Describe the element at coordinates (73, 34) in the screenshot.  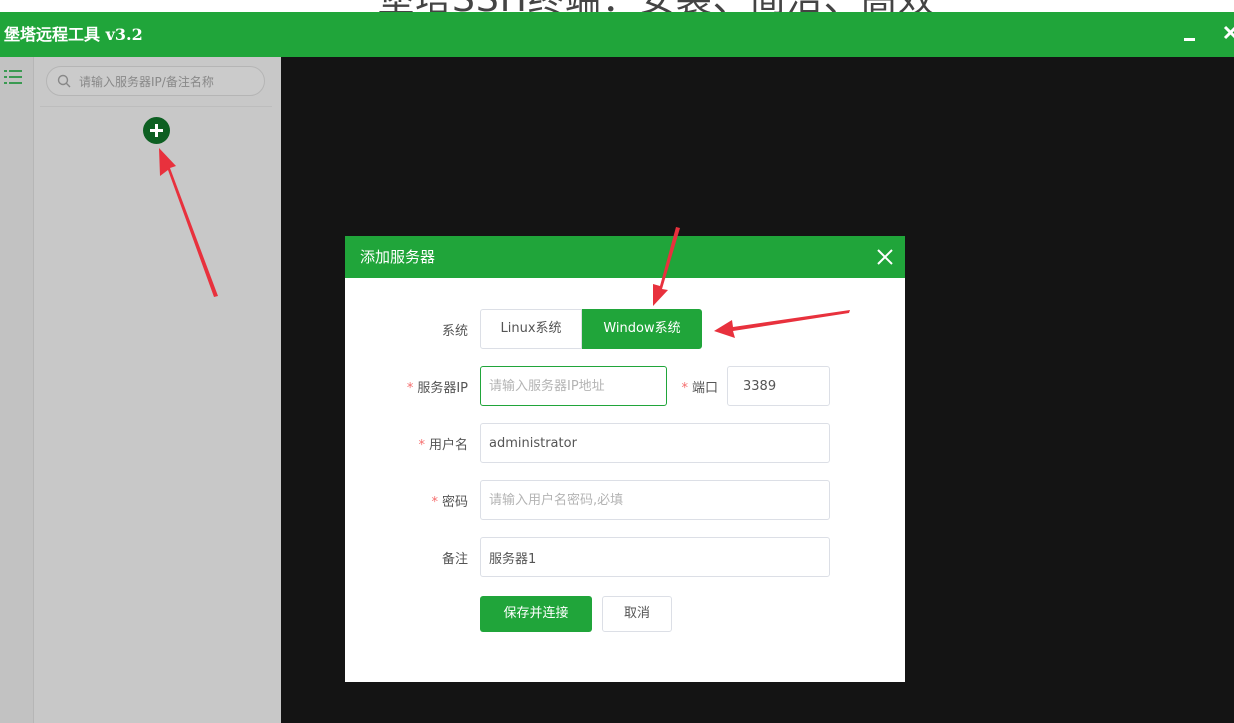
I see `app-title: 堡塔远程工具 v3.2` at that location.